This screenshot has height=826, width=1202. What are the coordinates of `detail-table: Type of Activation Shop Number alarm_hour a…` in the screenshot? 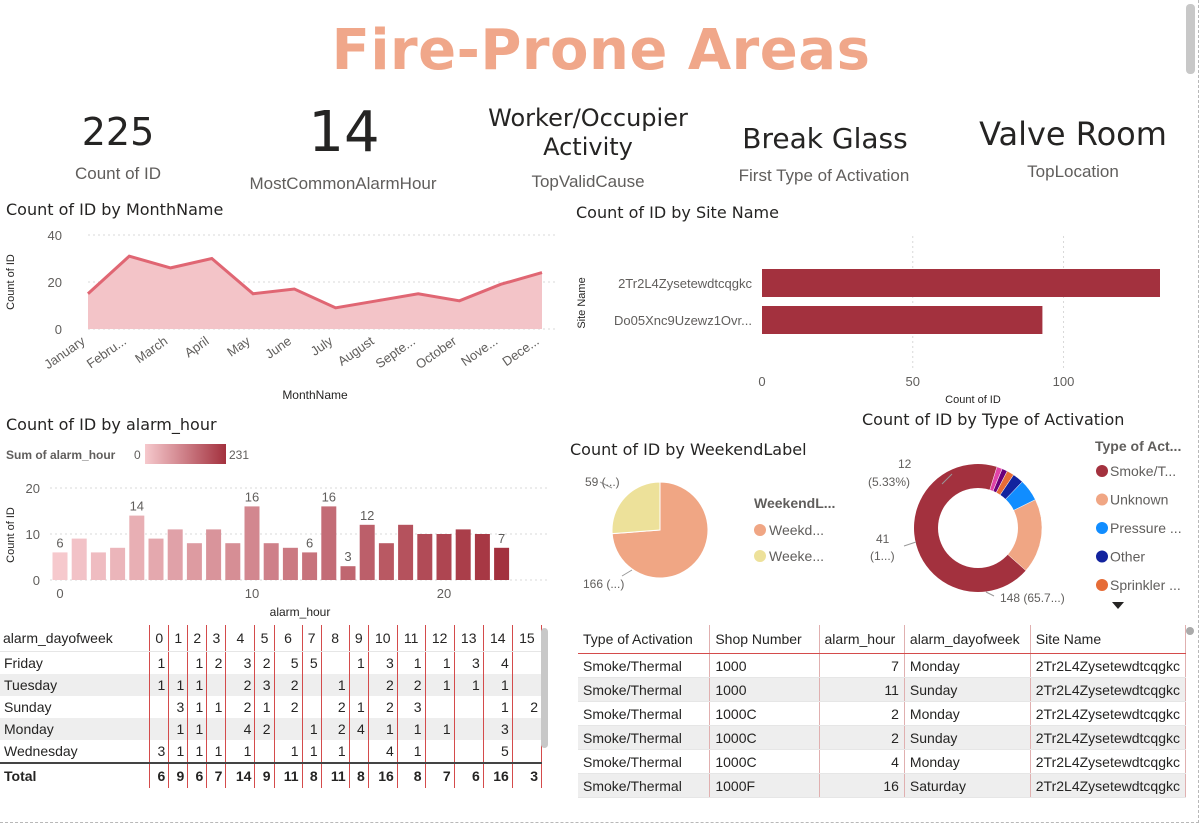 It's located at (882, 711).